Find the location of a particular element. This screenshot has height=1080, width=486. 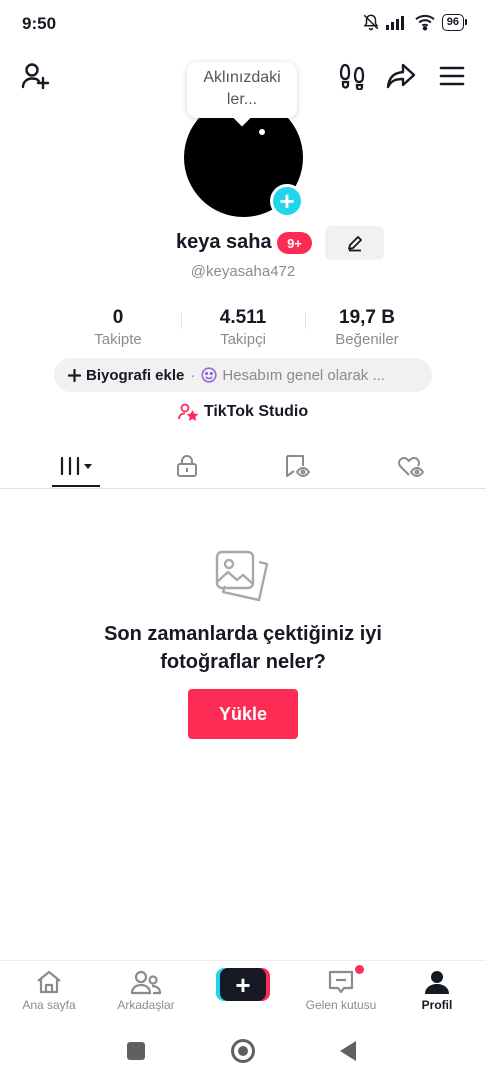

inbox-icon is located at coordinates (341, 982).